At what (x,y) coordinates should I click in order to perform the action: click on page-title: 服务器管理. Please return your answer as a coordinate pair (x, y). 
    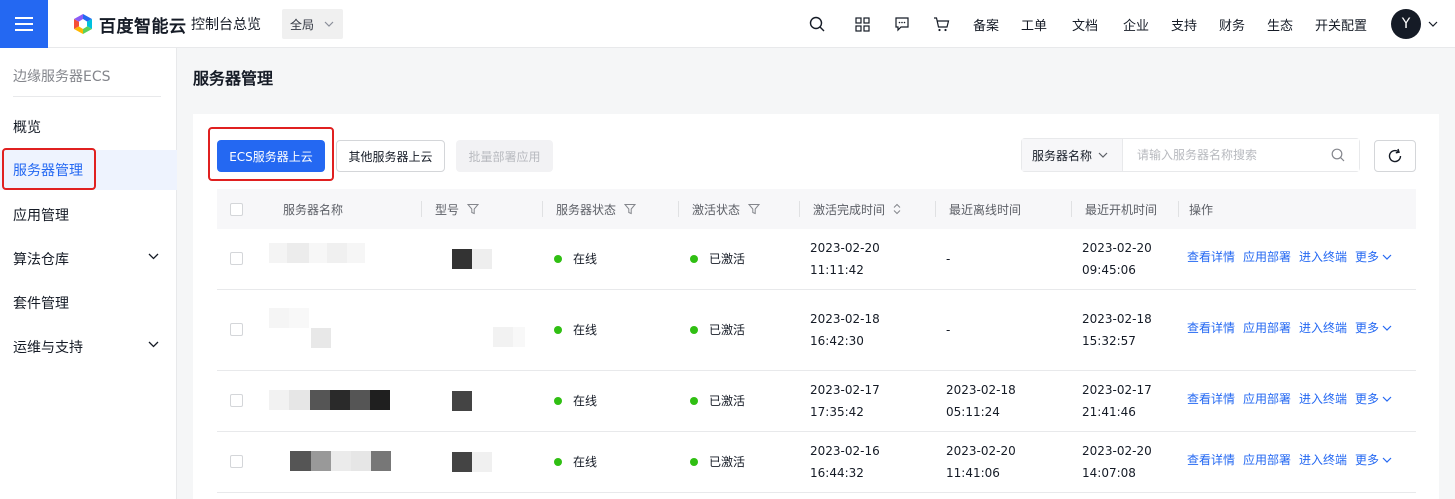
    Looking at the image, I should click on (233, 78).